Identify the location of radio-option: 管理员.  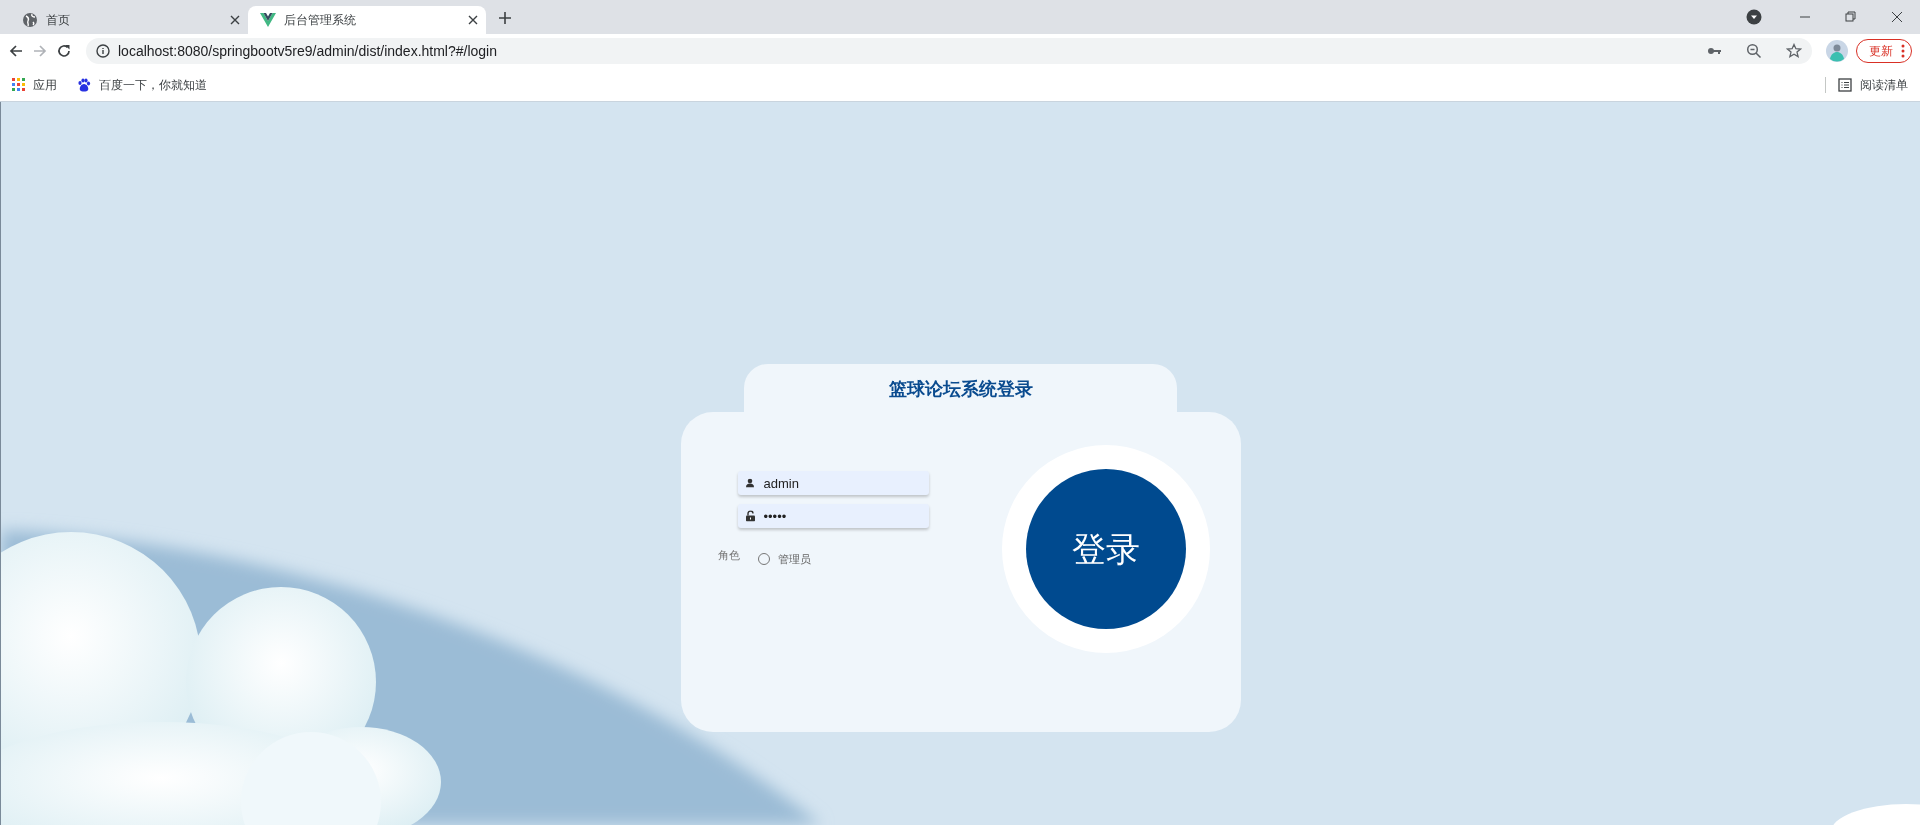
(784, 559).